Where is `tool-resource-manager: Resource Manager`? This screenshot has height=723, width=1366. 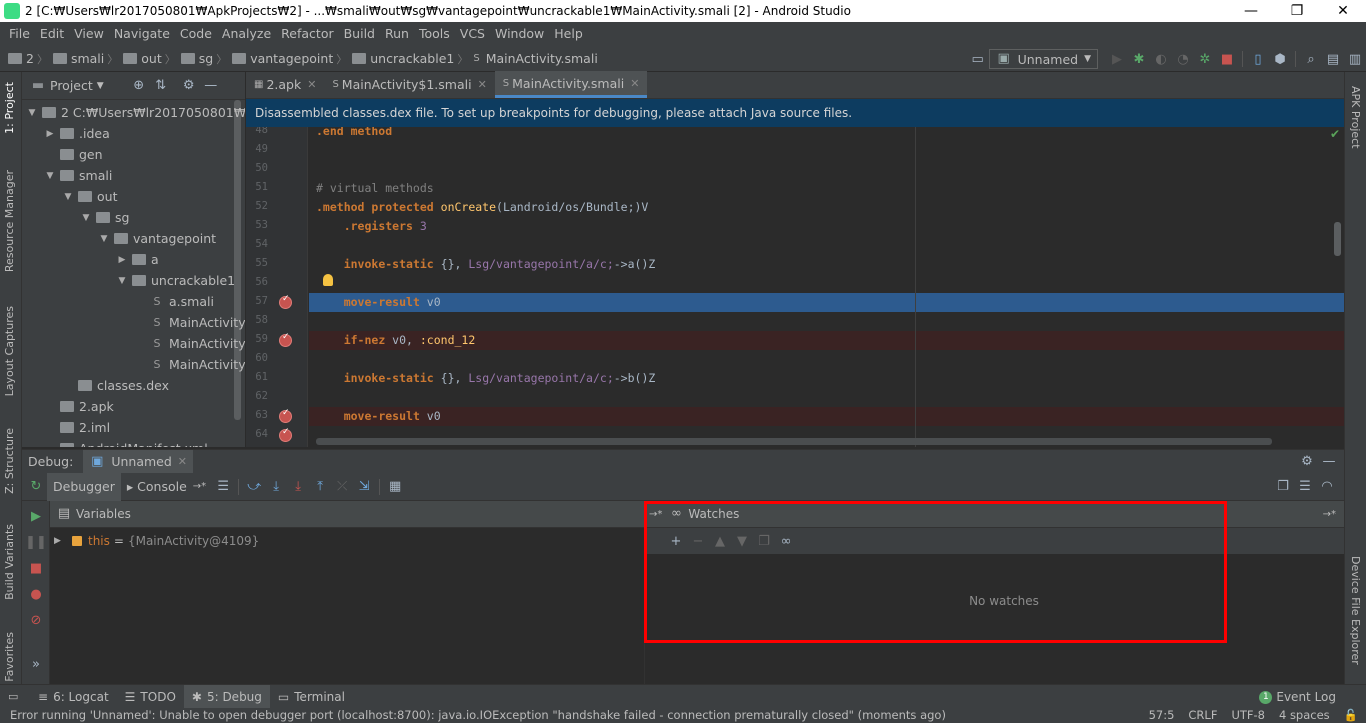
tool-resource-manager: Resource Manager is located at coordinates (9, 221).